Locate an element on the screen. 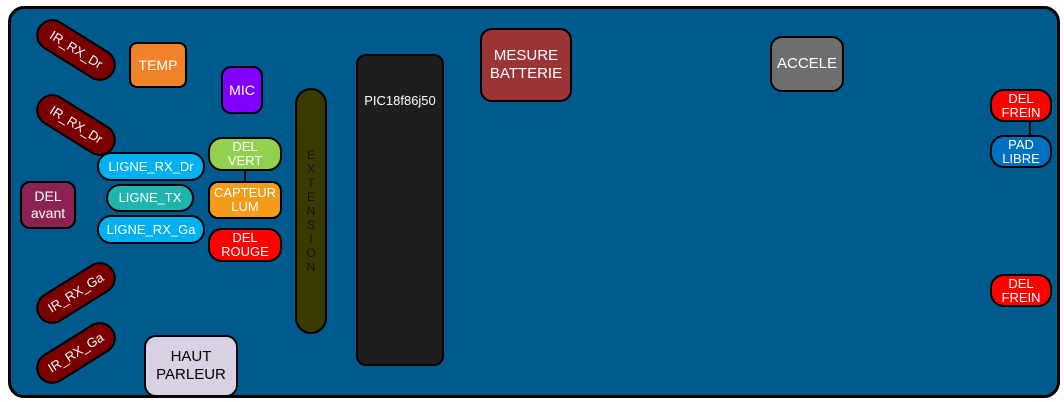  haut-parleur-label: HAUT PARLEUR is located at coordinates (191, 365).